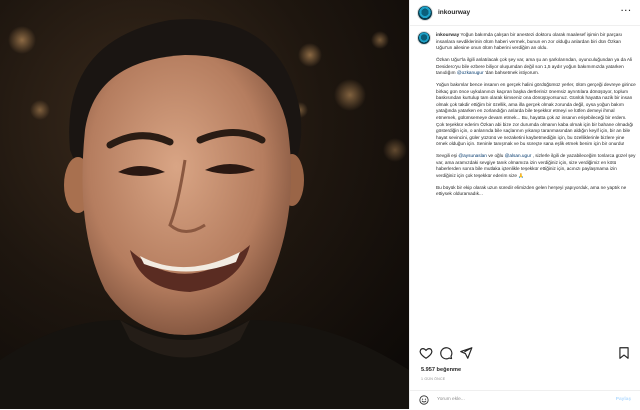 The height and width of the screenshot is (410, 640). I want to click on header-username: inkourway, so click(454, 12).